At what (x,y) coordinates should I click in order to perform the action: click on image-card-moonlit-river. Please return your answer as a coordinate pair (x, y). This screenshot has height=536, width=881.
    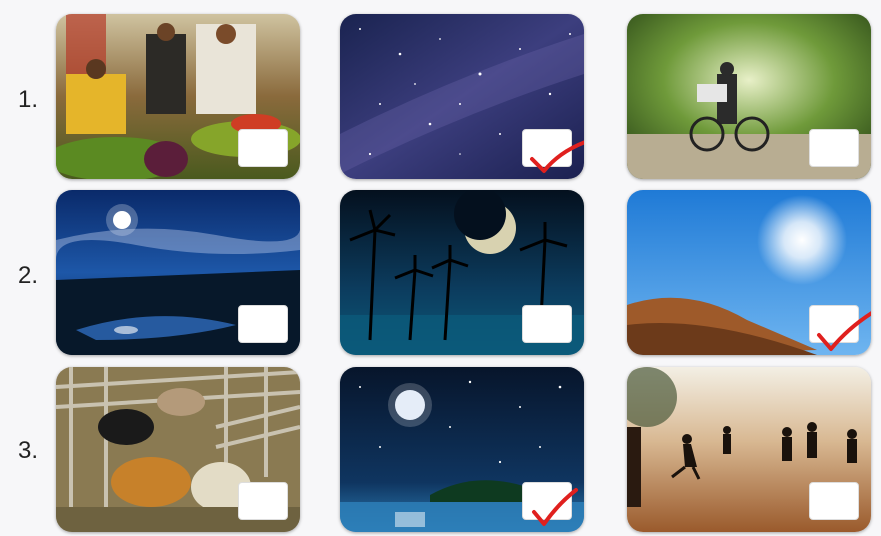
    Looking at the image, I should click on (178, 272).